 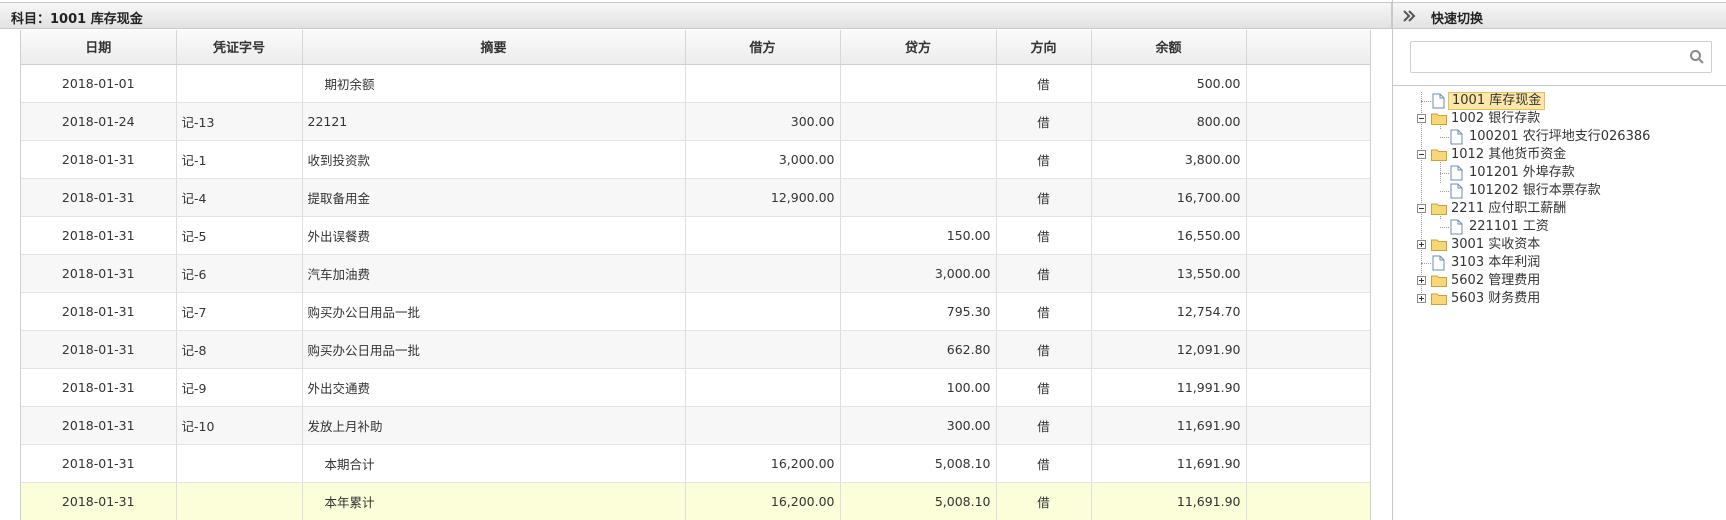 I want to click on col-header-summary: 摘要, so click(x=494, y=47).